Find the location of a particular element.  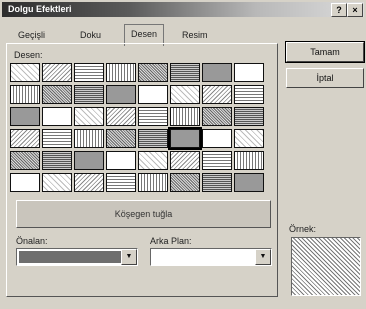

pattern-label: Desen: is located at coordinates (28, 55).